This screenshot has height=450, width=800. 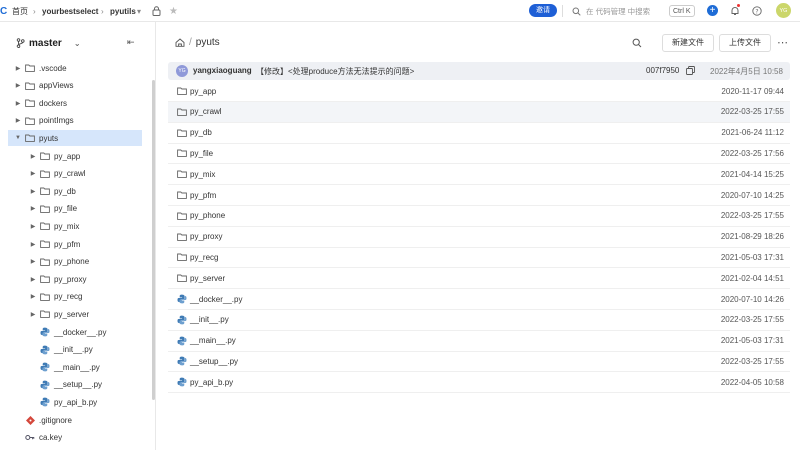 I want to click on file-name: py_file, so click(x=201, y=153).